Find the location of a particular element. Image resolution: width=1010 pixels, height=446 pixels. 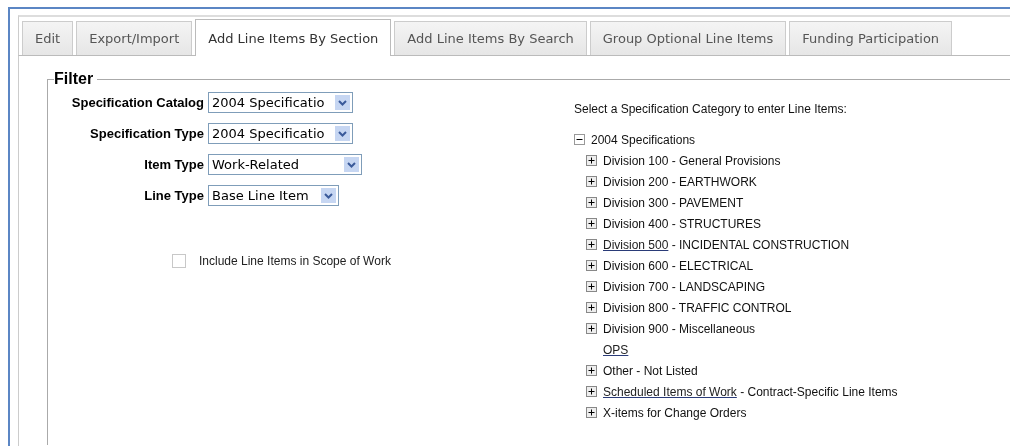

tab: Funding Participation is located at coordinates (871, 38).